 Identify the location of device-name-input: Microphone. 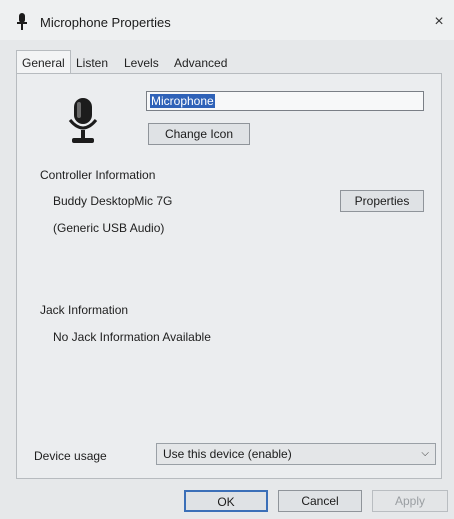
(285, 101).